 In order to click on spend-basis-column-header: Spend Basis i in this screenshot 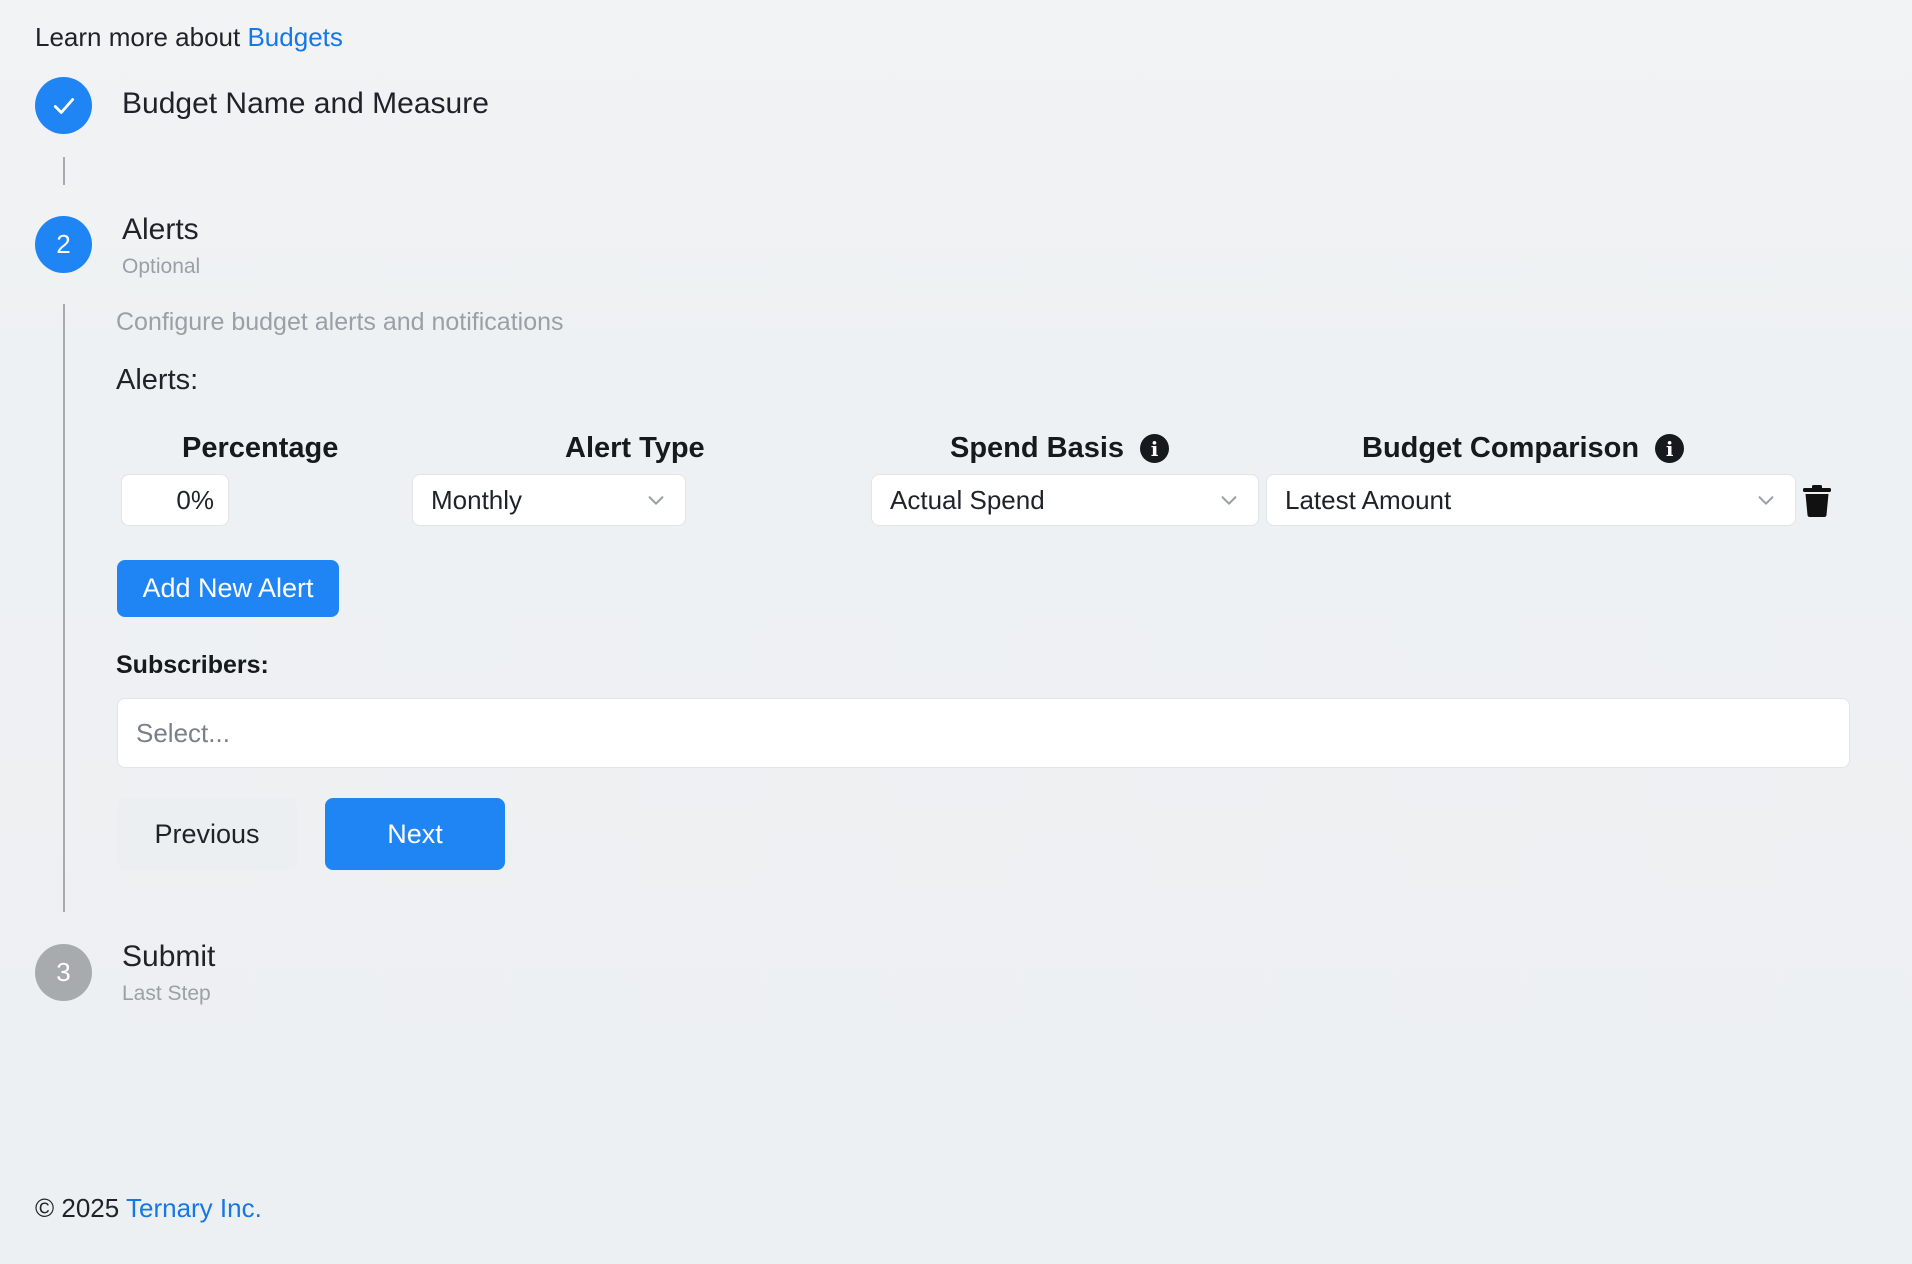, I will do `click(1060, 448)`.